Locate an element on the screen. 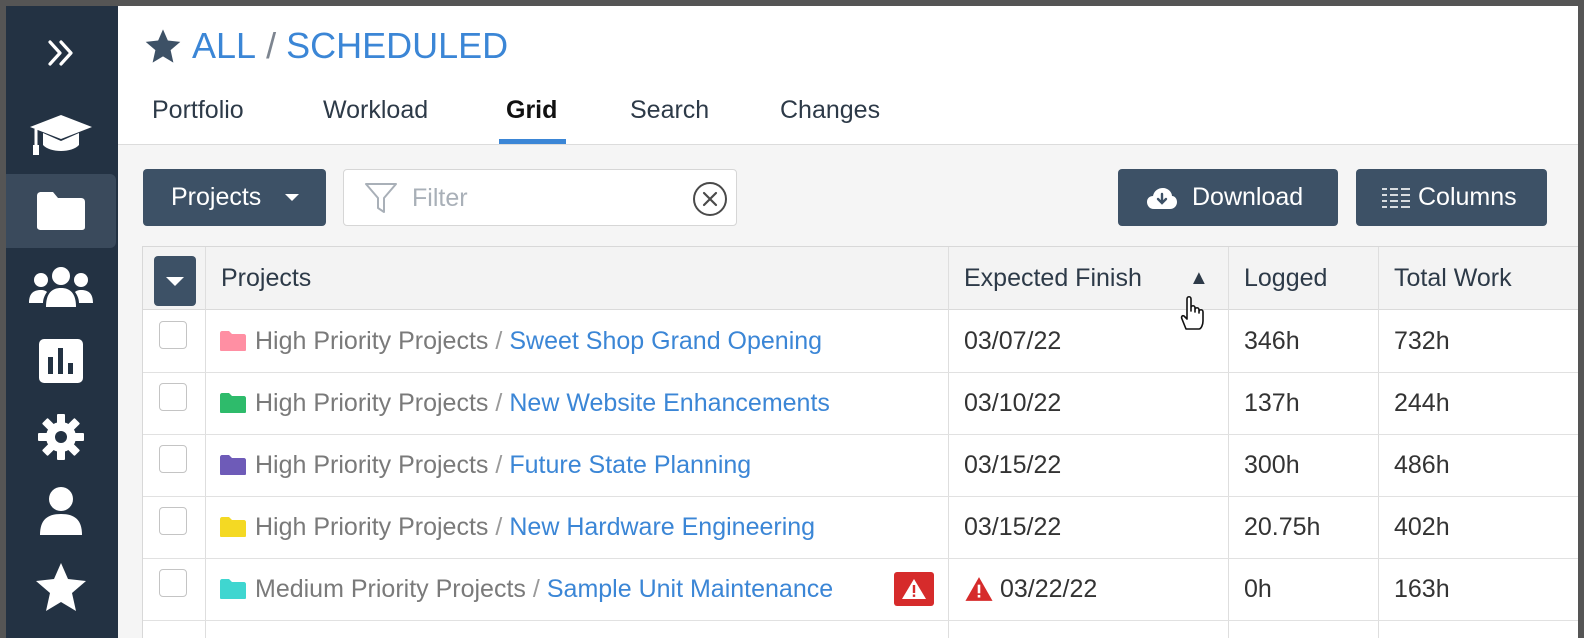 Image resolution: width=1584 pixels, height=638 pixels. sidebar-item-learning is located at coordinates (61, 135).